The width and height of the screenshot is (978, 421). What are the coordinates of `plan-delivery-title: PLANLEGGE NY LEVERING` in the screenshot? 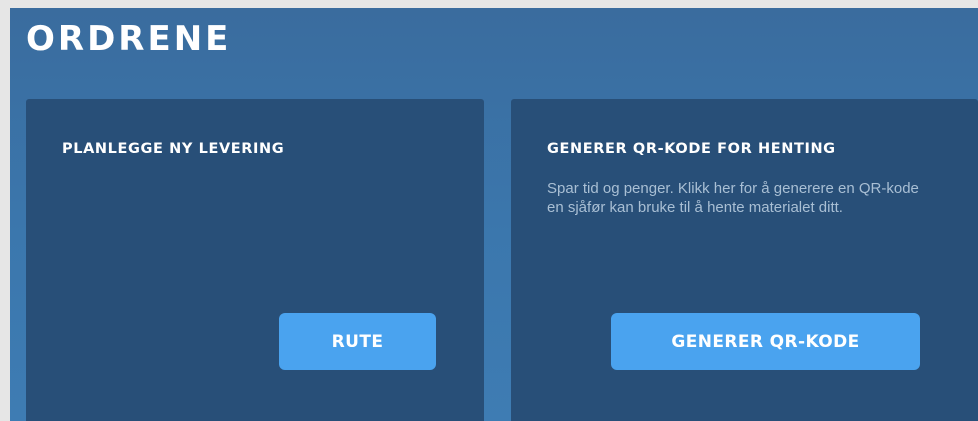 It's located at (173, 149).